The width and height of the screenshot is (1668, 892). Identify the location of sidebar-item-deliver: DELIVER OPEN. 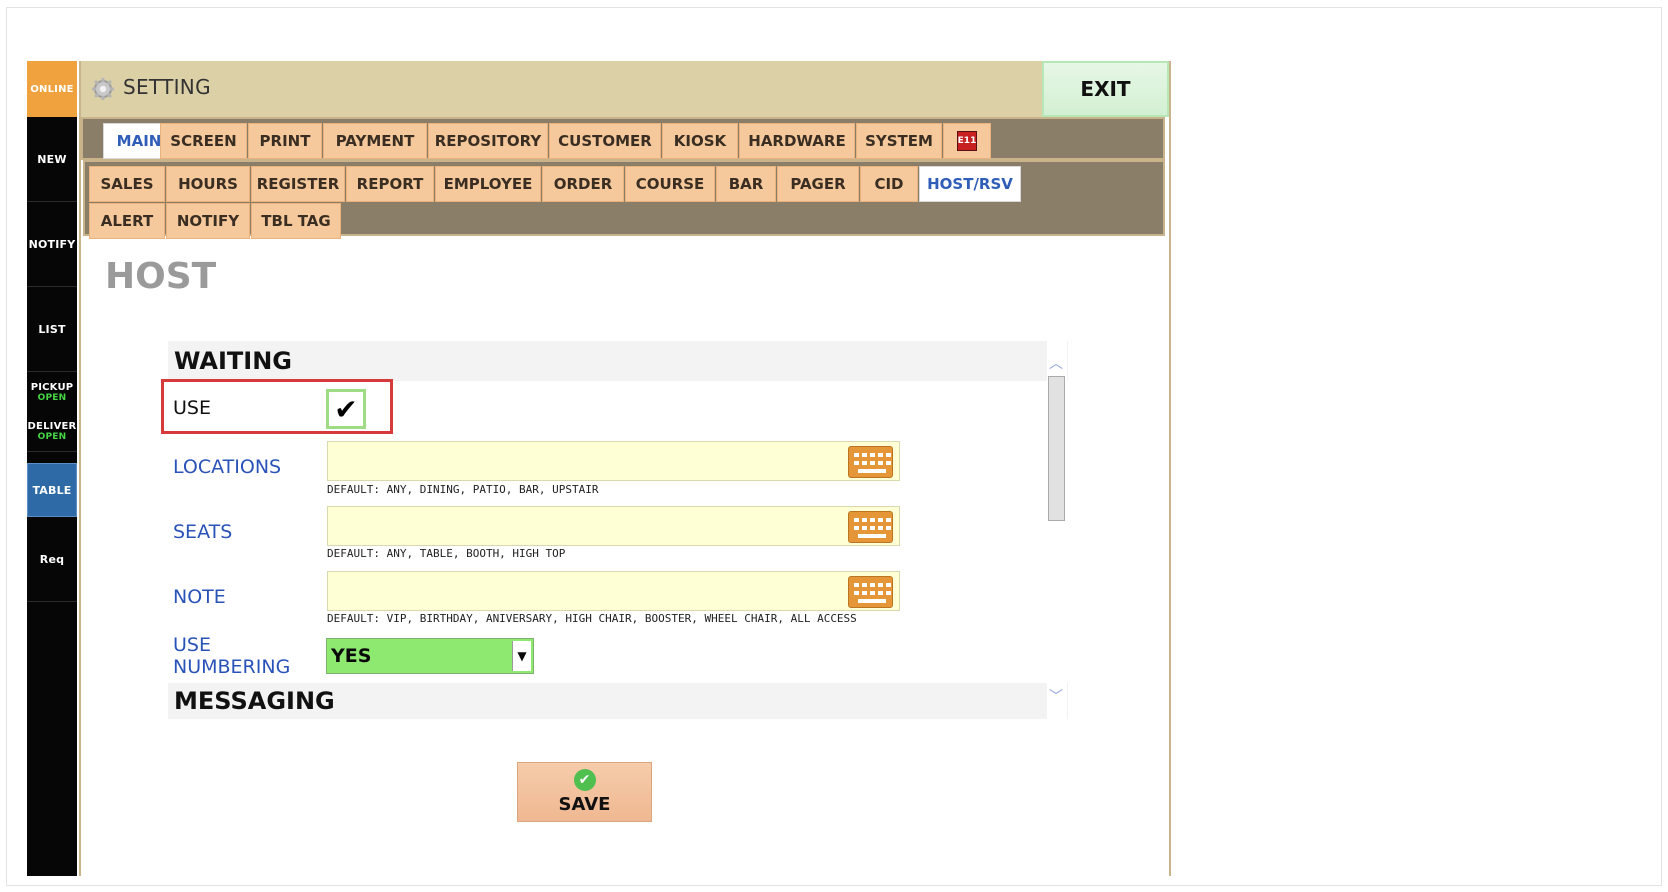
(52, 432).